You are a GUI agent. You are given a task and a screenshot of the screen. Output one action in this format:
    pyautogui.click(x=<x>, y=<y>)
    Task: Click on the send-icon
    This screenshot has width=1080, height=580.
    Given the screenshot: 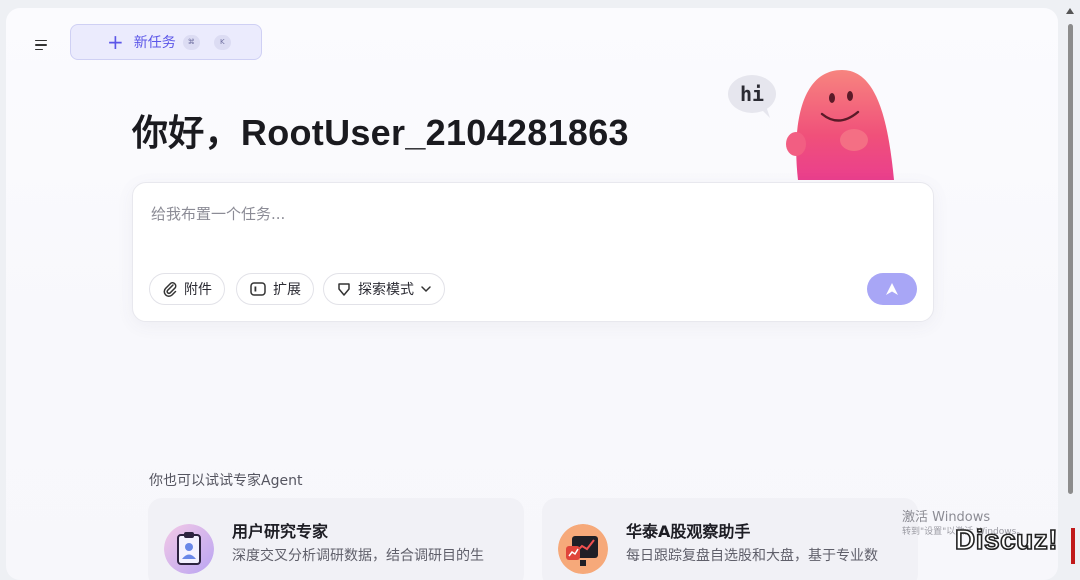 What is the action you would take?
    pyautogui.click(x=892, y=289)
    